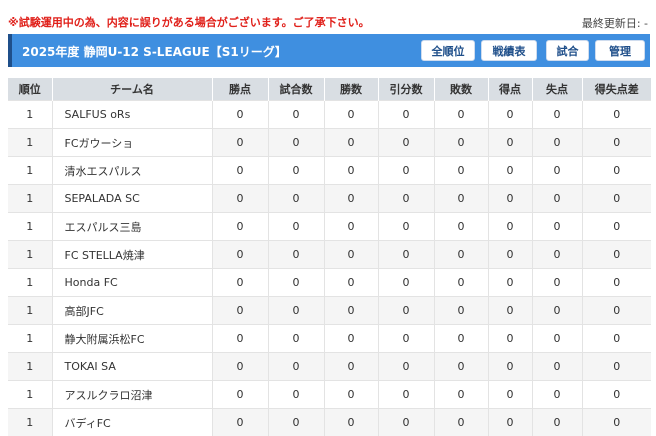 The image size is (656, 436). I want to click on cell-team: 静大附属浜松FC, so click(132, 339).